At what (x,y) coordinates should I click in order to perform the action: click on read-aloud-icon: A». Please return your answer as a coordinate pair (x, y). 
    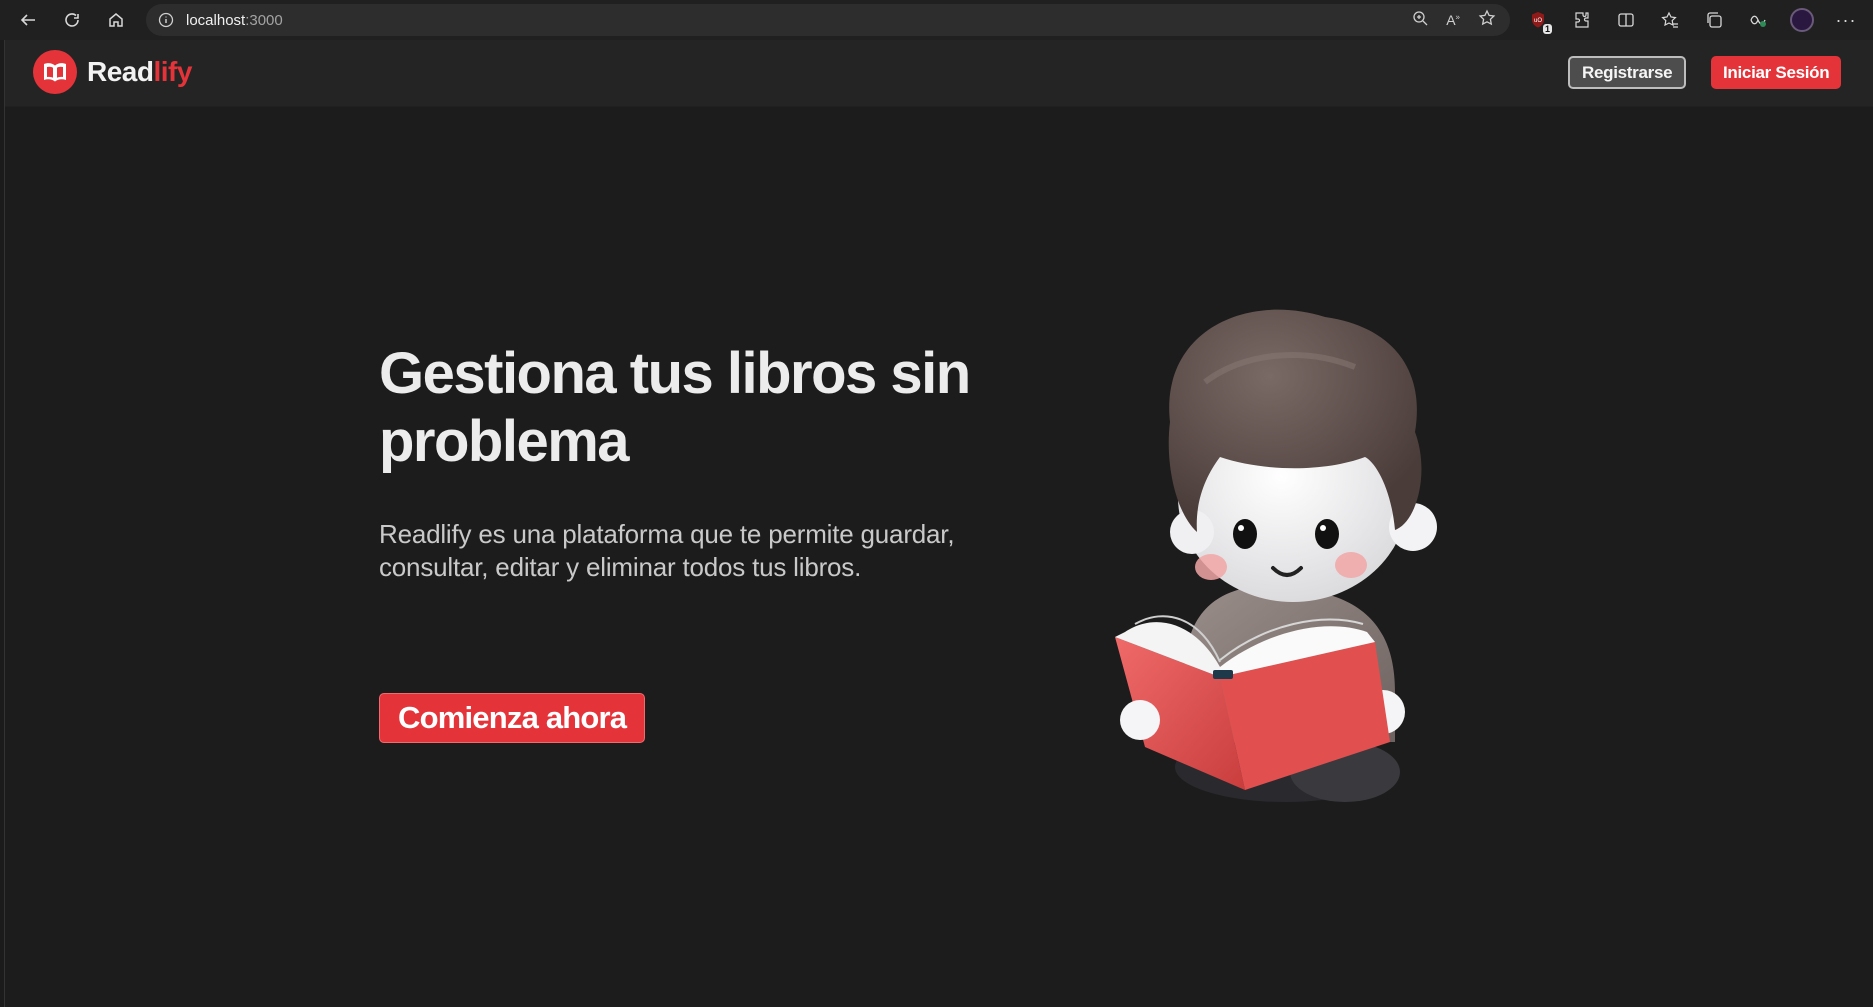
    Looking at the image, I should click on (1453, 20).